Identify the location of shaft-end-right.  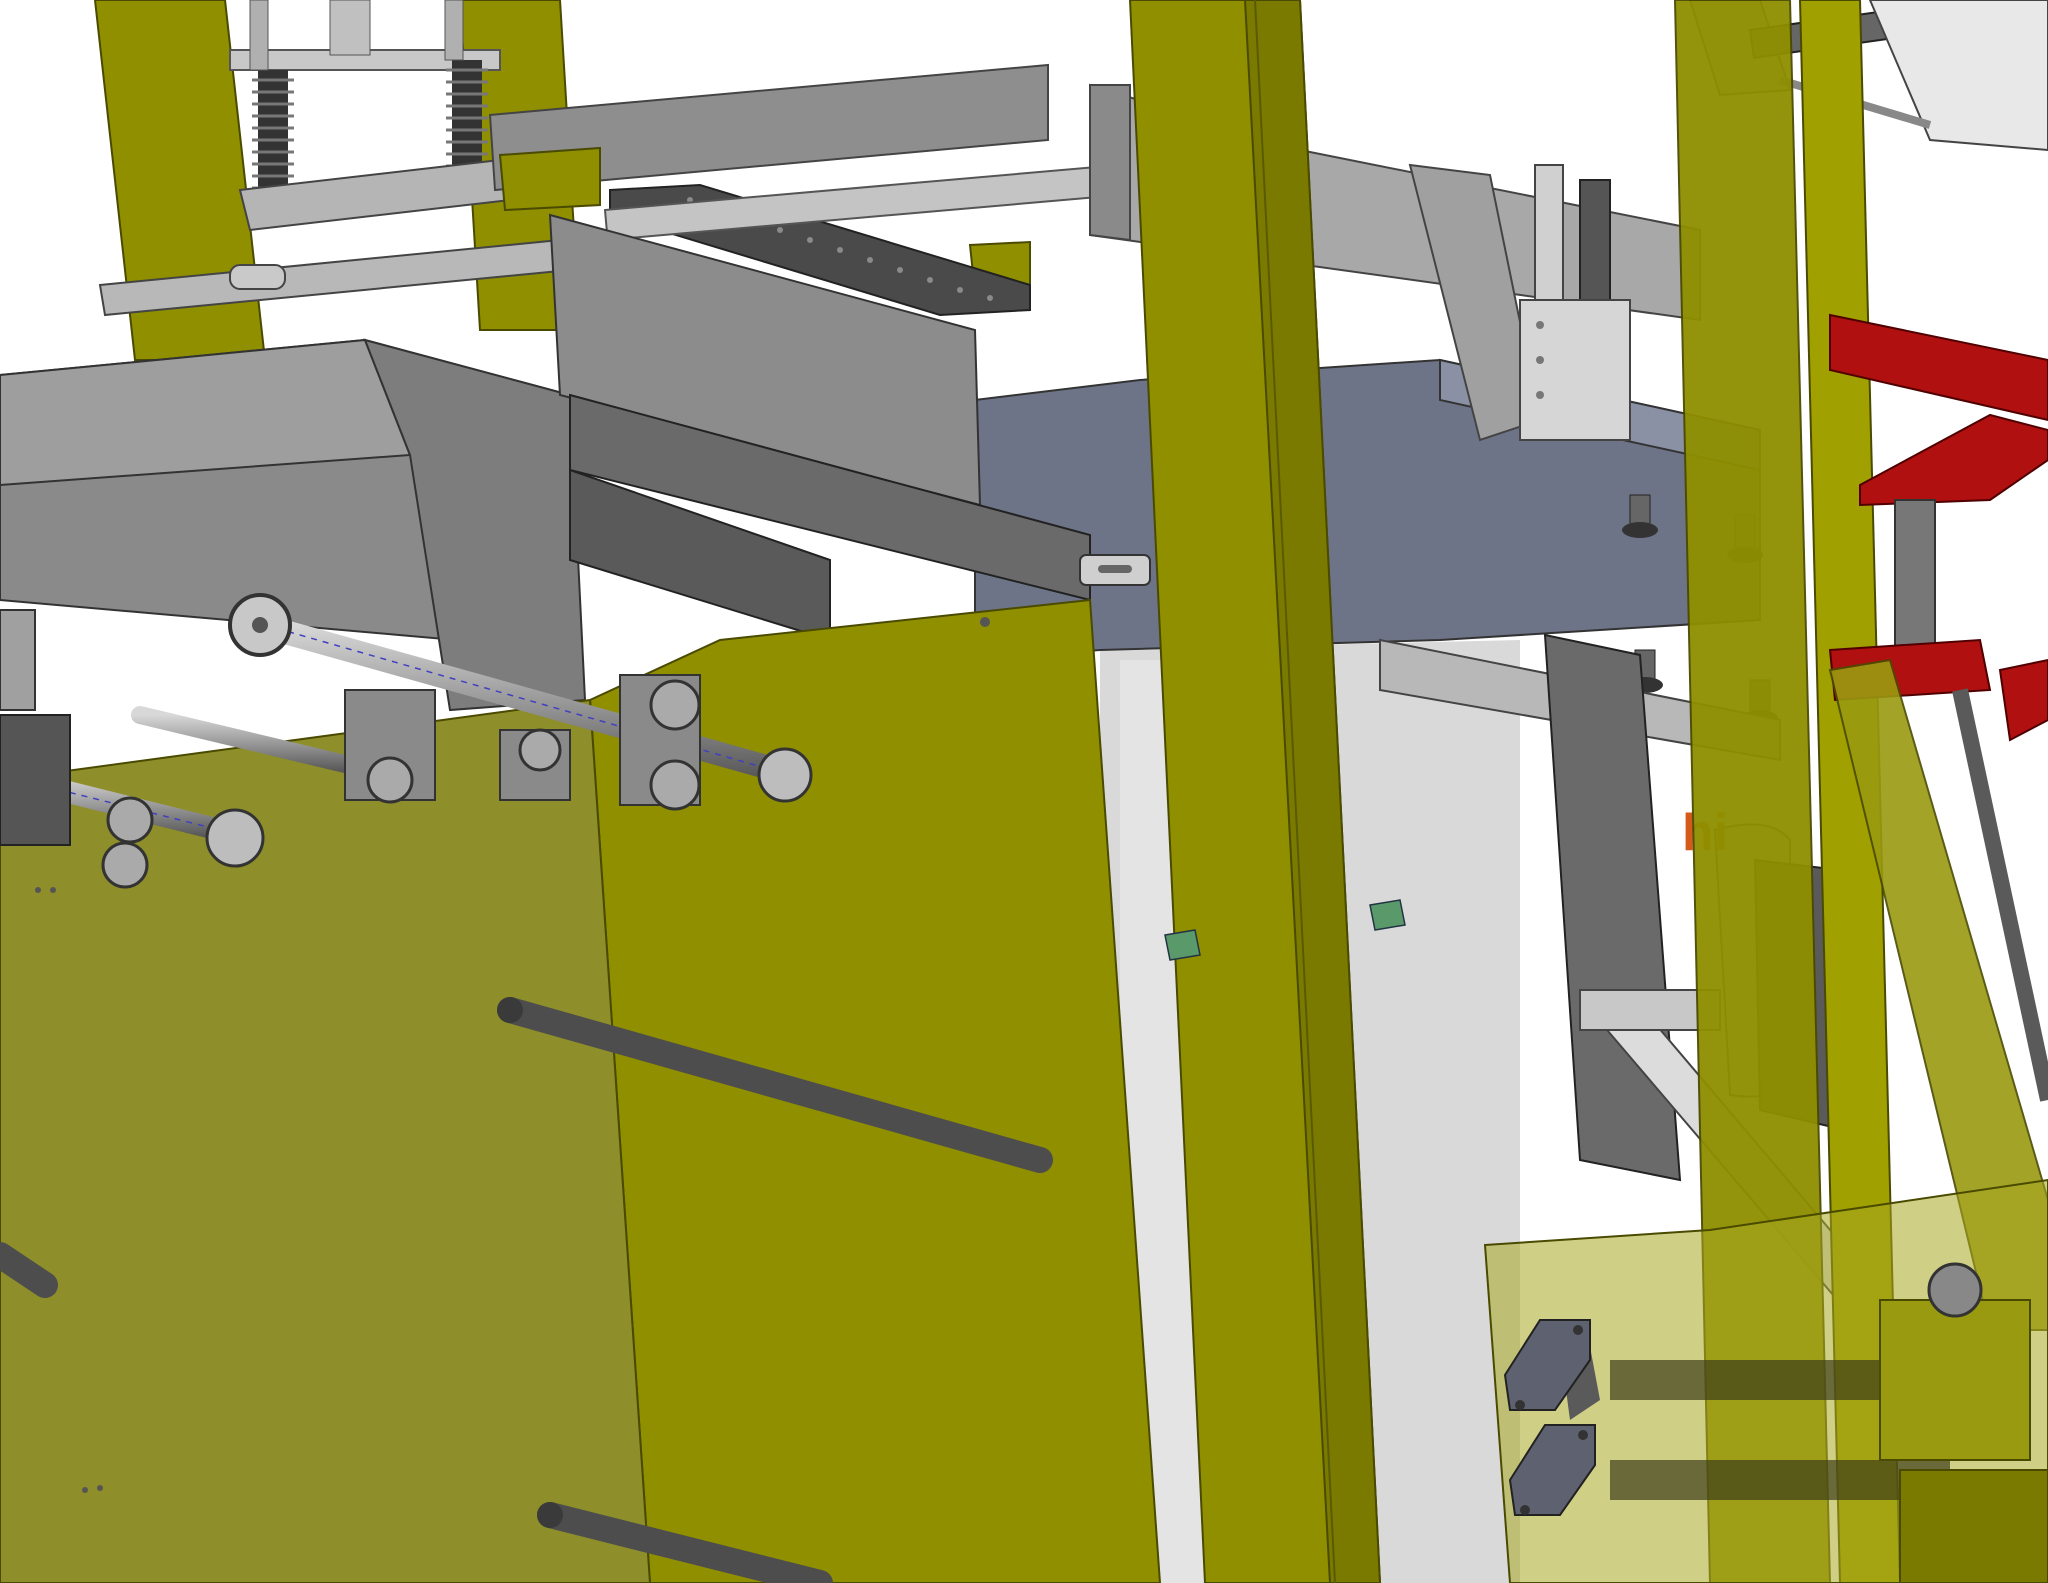
(785, 775).